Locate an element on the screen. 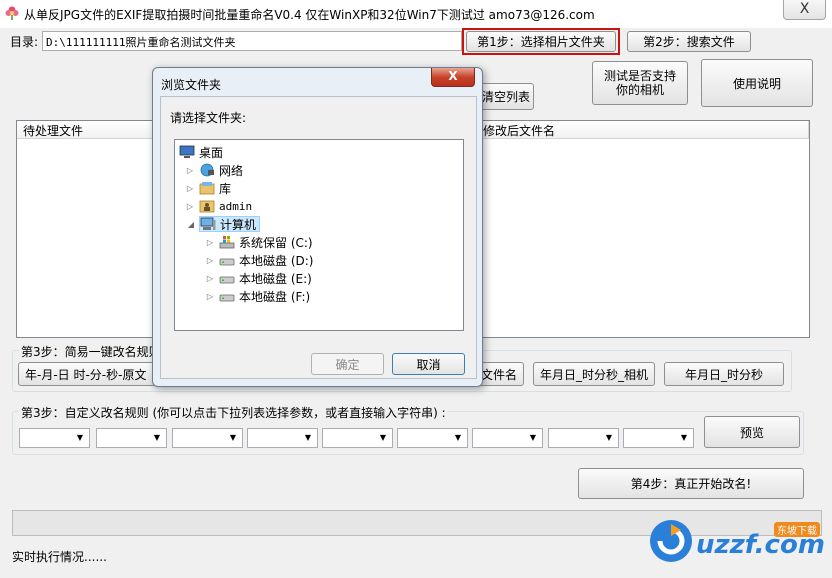 The width and height of the screenshot is (832, 578). rule-ymd-hms-button: 年月日_时分秒 is located at coordinates (724, 374).